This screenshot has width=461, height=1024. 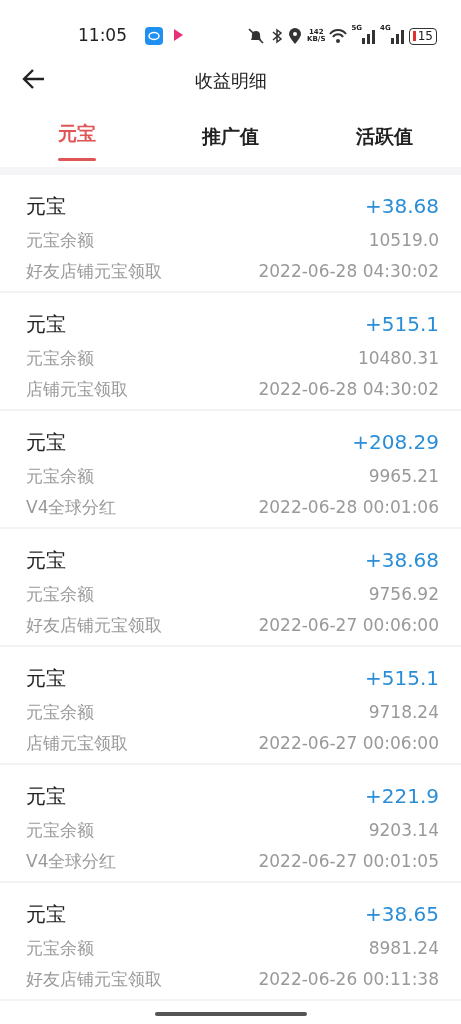 What do you see at coordinates (77, 135) in the screenshot?
I see `tab: 元宝` at bounding box center [77, 135].